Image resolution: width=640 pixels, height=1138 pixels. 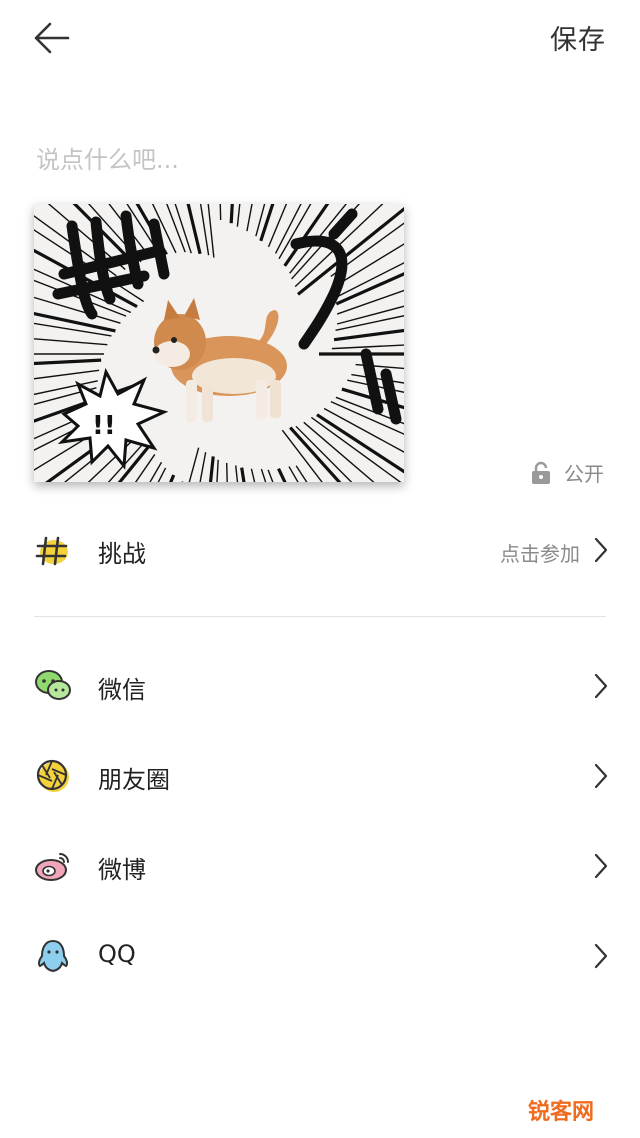 I want to click on media-thumbnail: !!, so click(x=219, y=343).